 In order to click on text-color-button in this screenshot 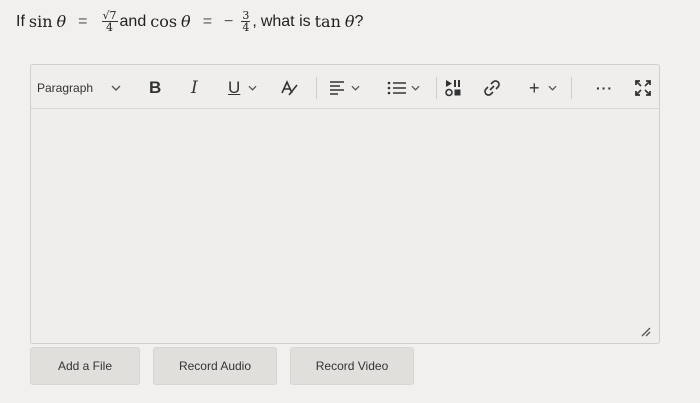, I will do `click(289, 88)`.